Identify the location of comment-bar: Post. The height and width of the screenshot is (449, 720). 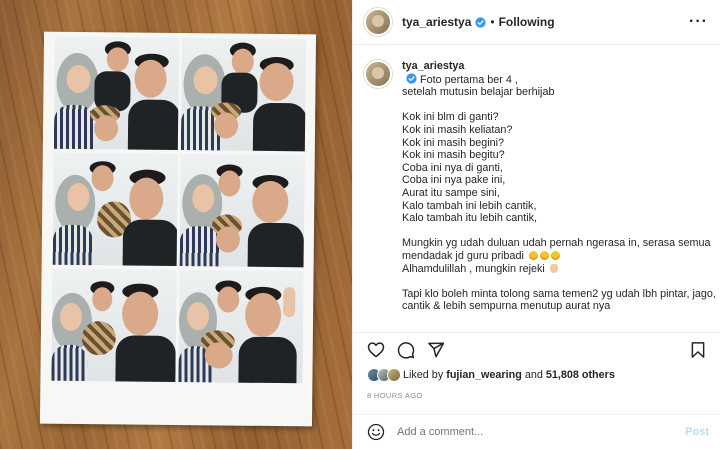
(536, 431).